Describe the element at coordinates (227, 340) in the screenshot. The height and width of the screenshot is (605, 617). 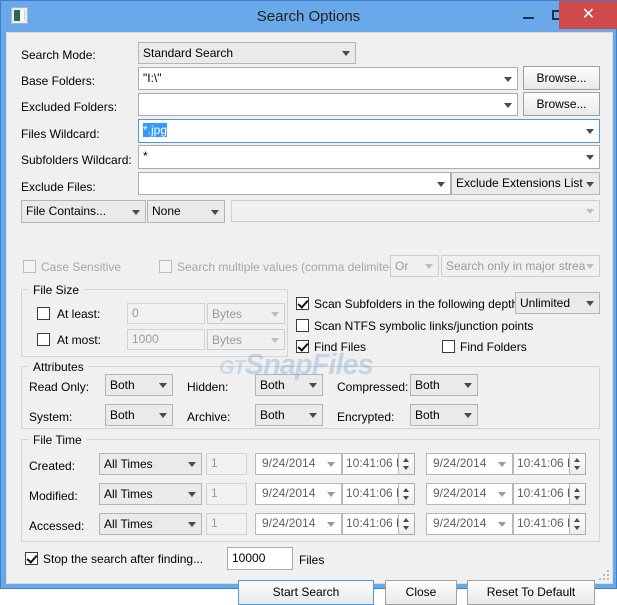
I see `file-size-at-most-unit-value: Bytes` at that location.